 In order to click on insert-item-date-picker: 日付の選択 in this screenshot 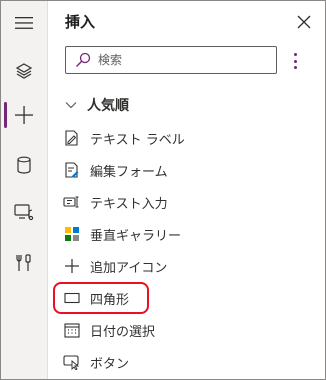, I will do `click(185, 330)`.